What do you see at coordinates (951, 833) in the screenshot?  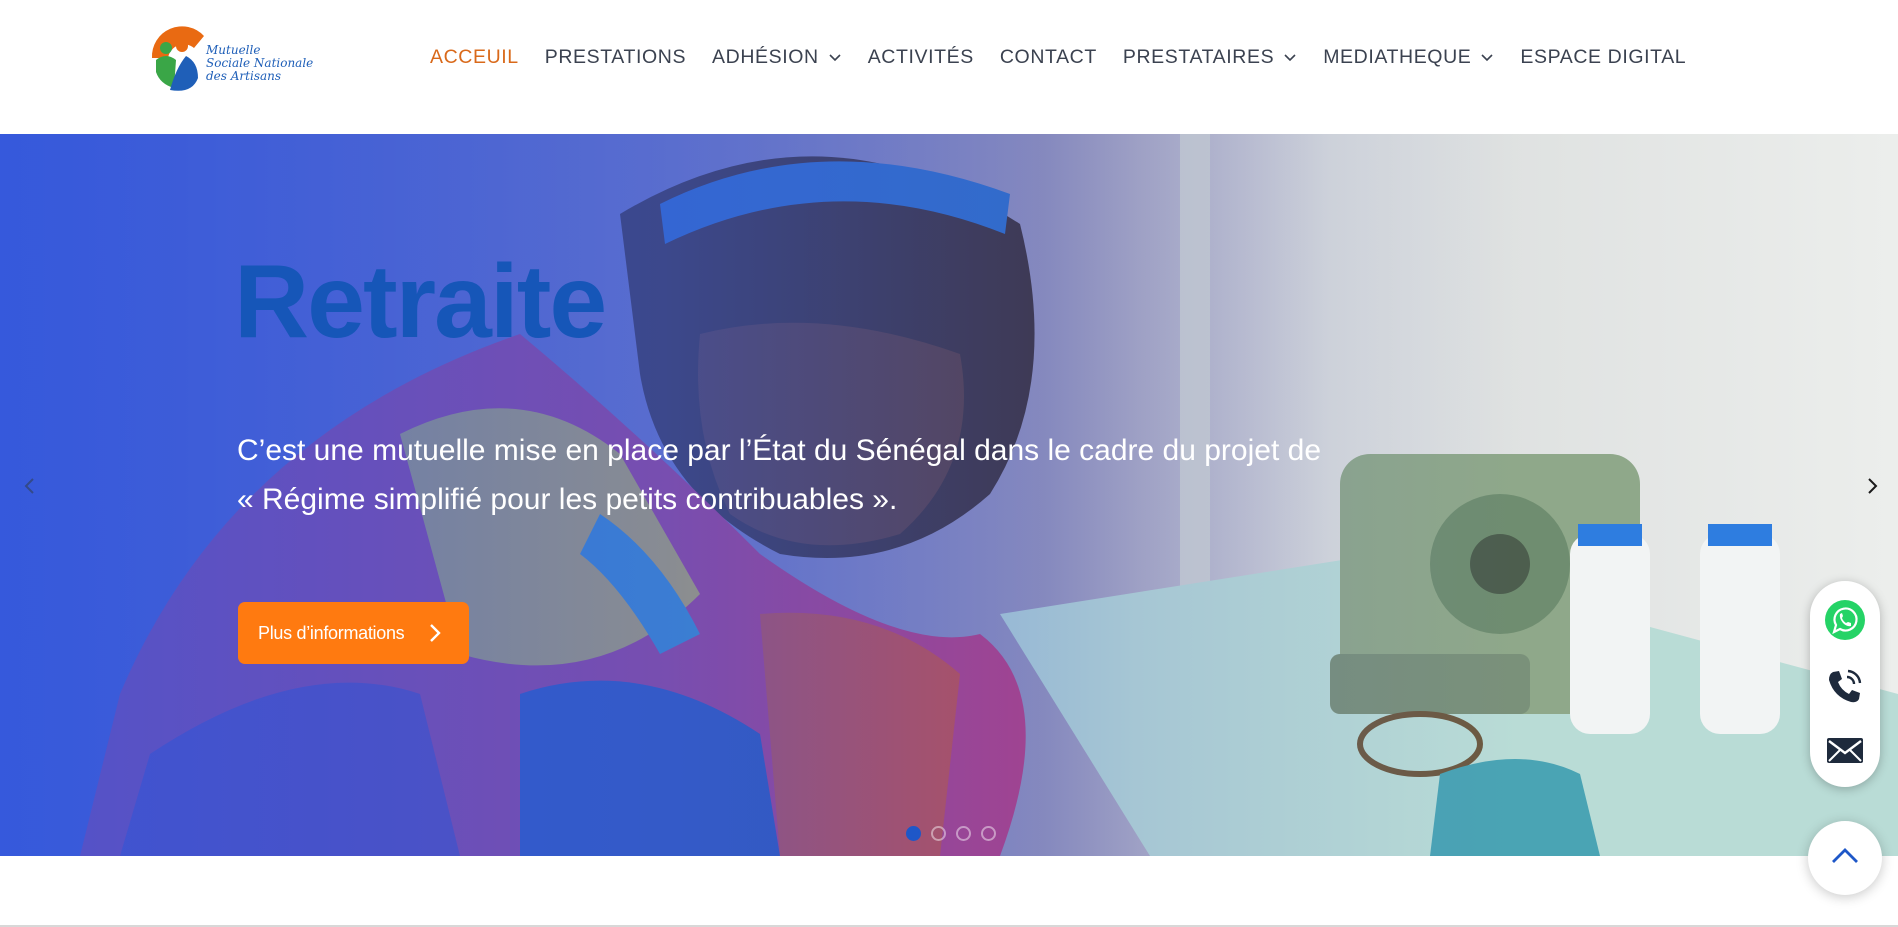 I see `slider-pagination` at bounding box center [951, 833].